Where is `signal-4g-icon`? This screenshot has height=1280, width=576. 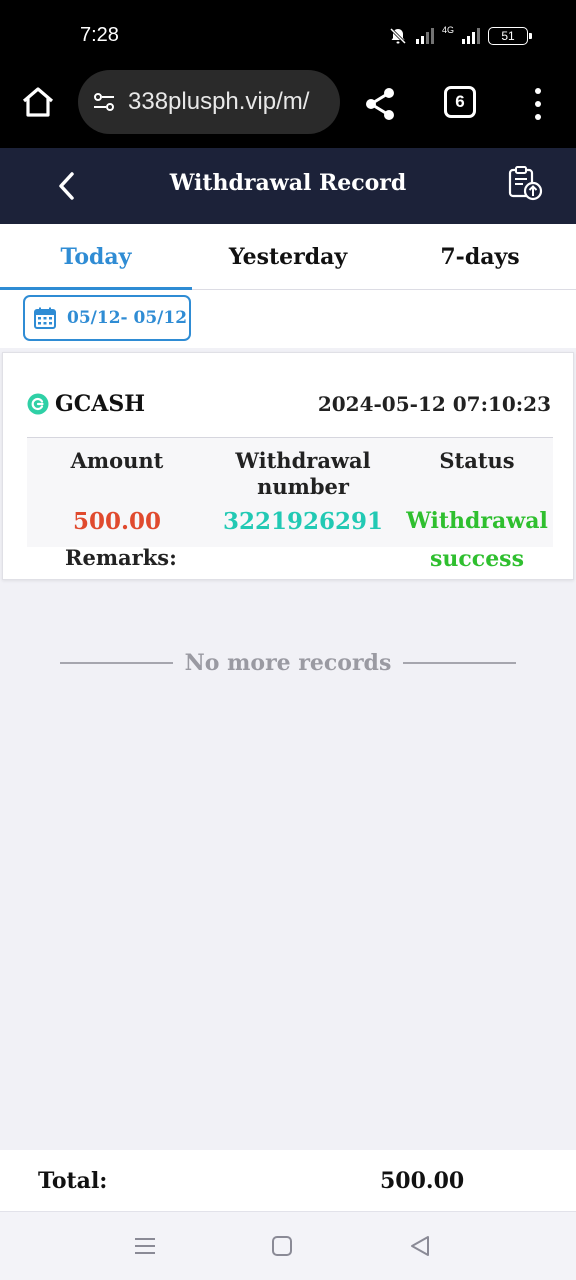
signal-4g-icon is located at coordinates (471, 36).